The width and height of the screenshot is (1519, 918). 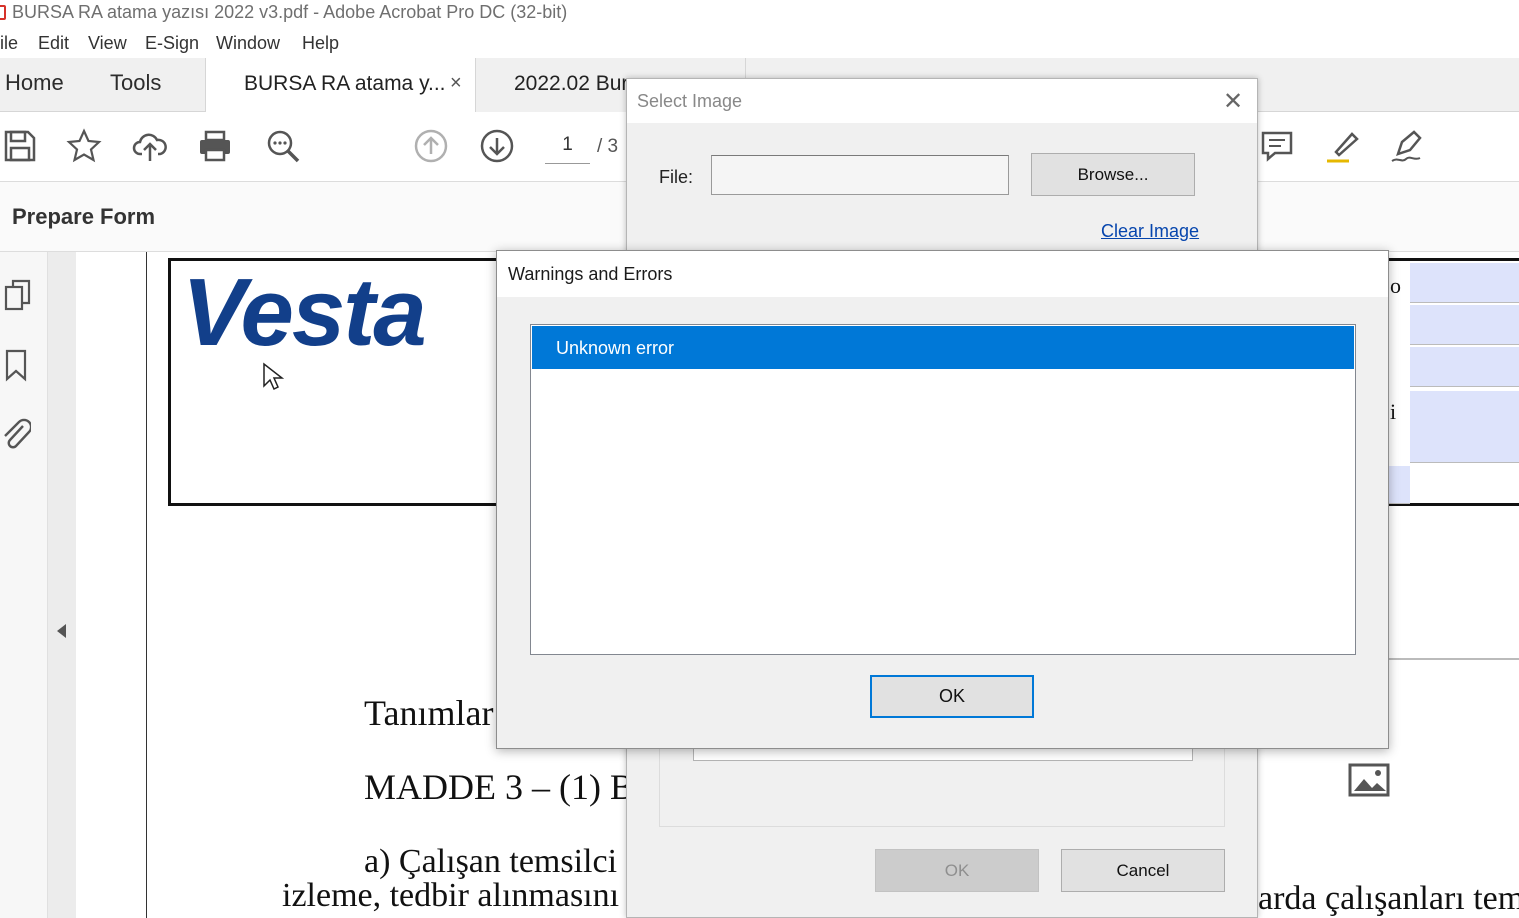 What do you see at coordinates (283, 146) in the screenshot?
I see `zoom-icon` at bounding box center [283, 146].